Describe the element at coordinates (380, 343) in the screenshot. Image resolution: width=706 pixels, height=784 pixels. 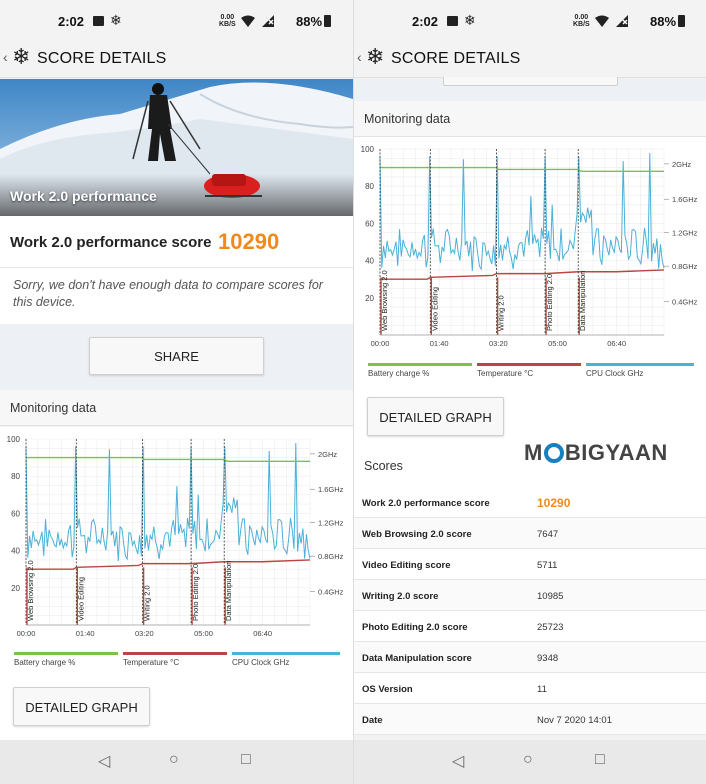
I see `x-tick-label: 00:00` at that location.